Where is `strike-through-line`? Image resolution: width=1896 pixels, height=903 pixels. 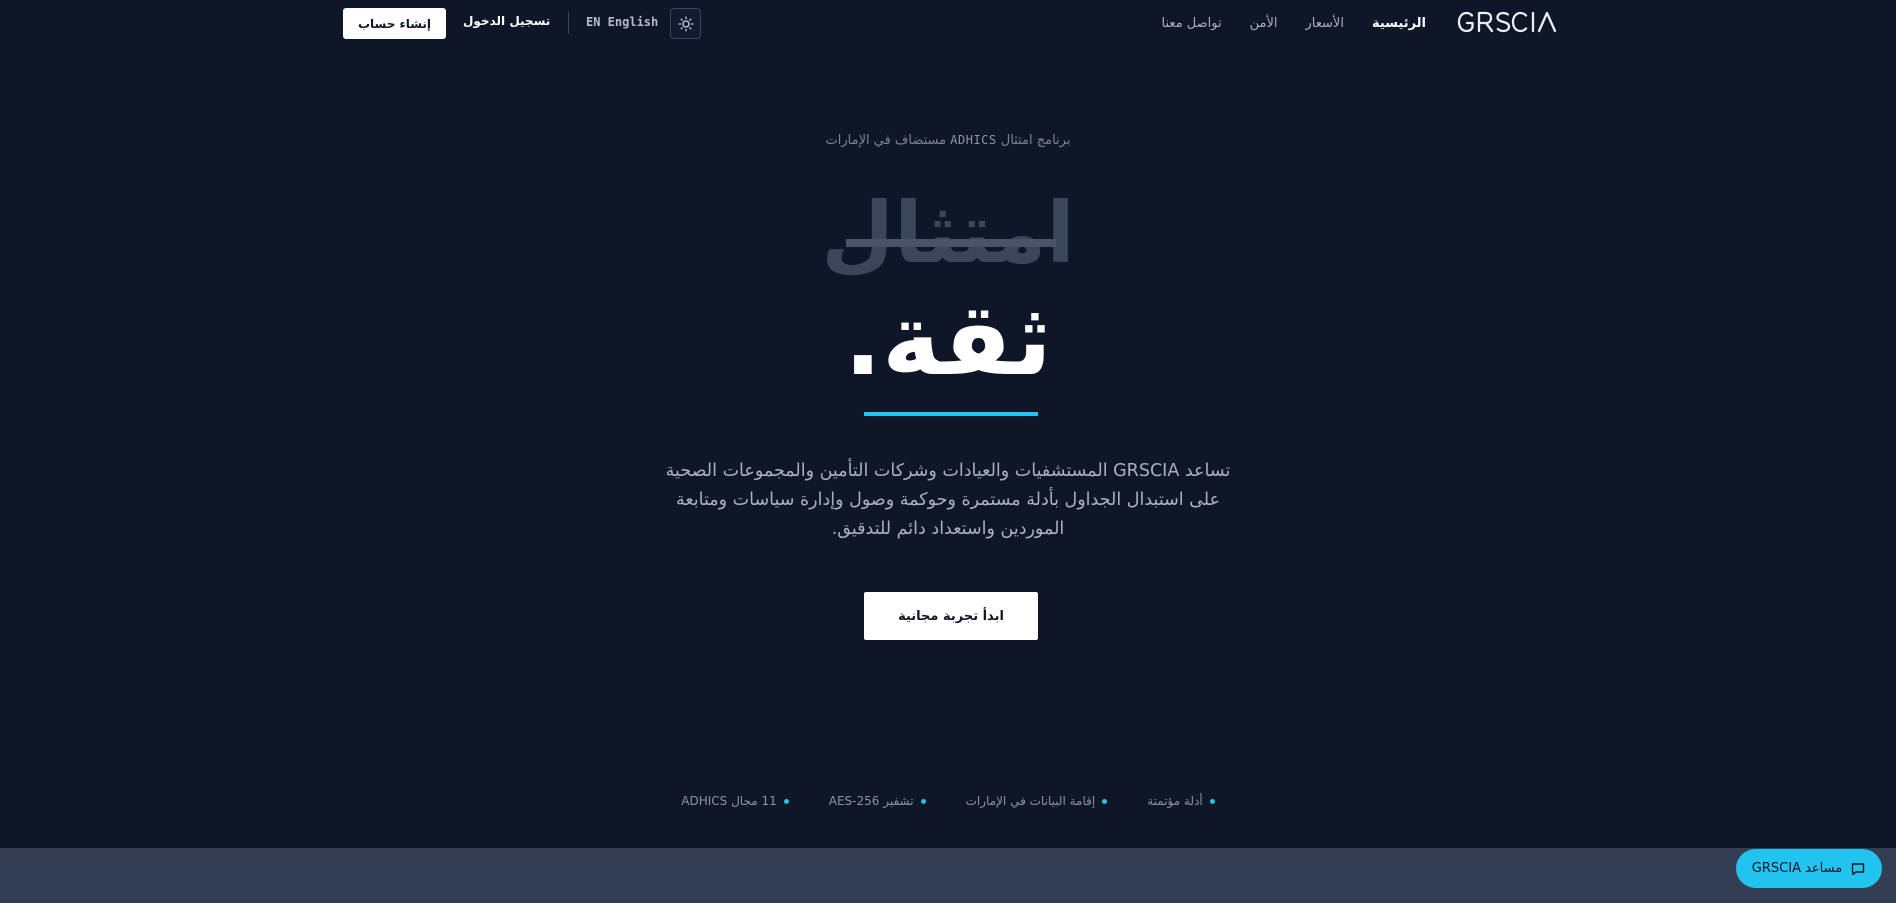
strike-through-line is located at coordinates (951, 243).